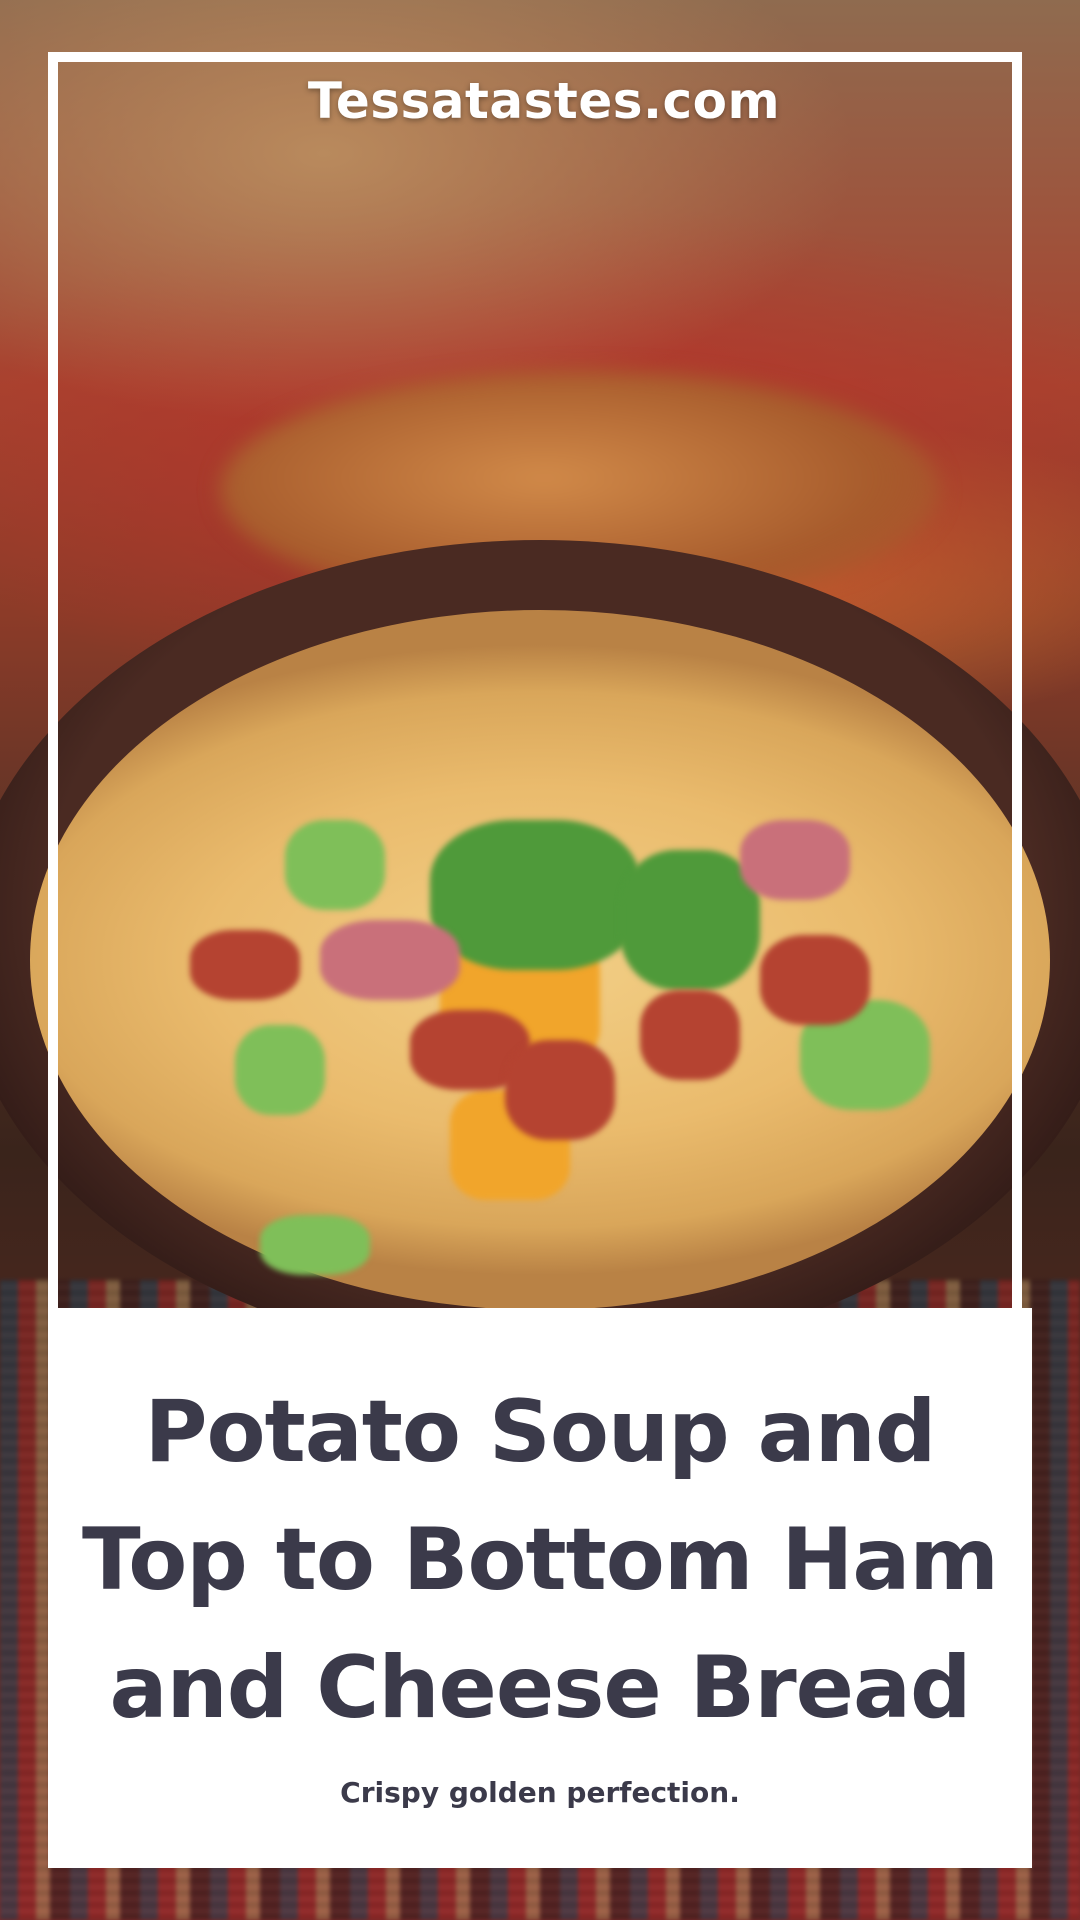 This screenshot has width=1080, height=1920. I want to click on site-name: Tessatastes.com, so click(544, 101).